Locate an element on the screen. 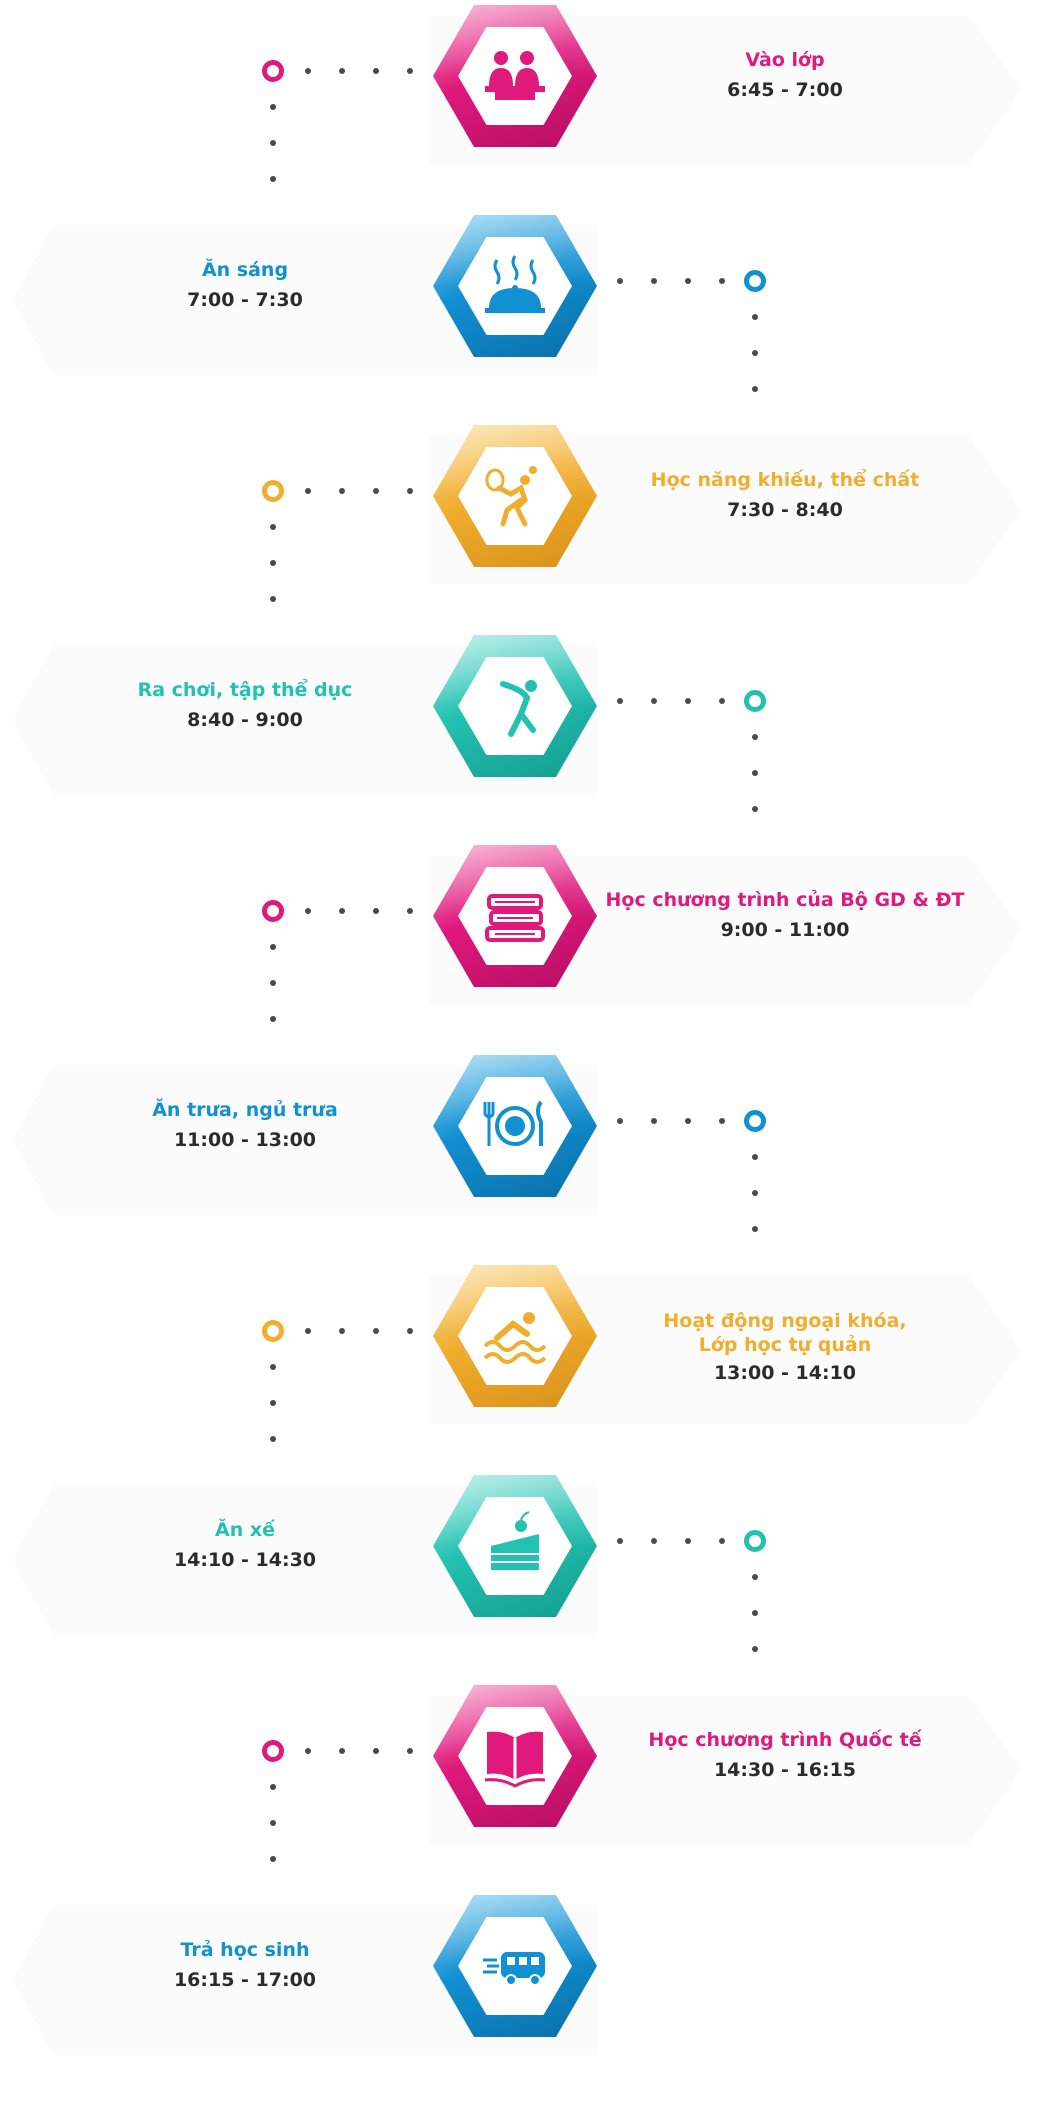 The width and height of the screenshot is (1039, 2105). schedule-item: Ăn xế 14:10 - 14:30 is located at coordinates (519, 1580).